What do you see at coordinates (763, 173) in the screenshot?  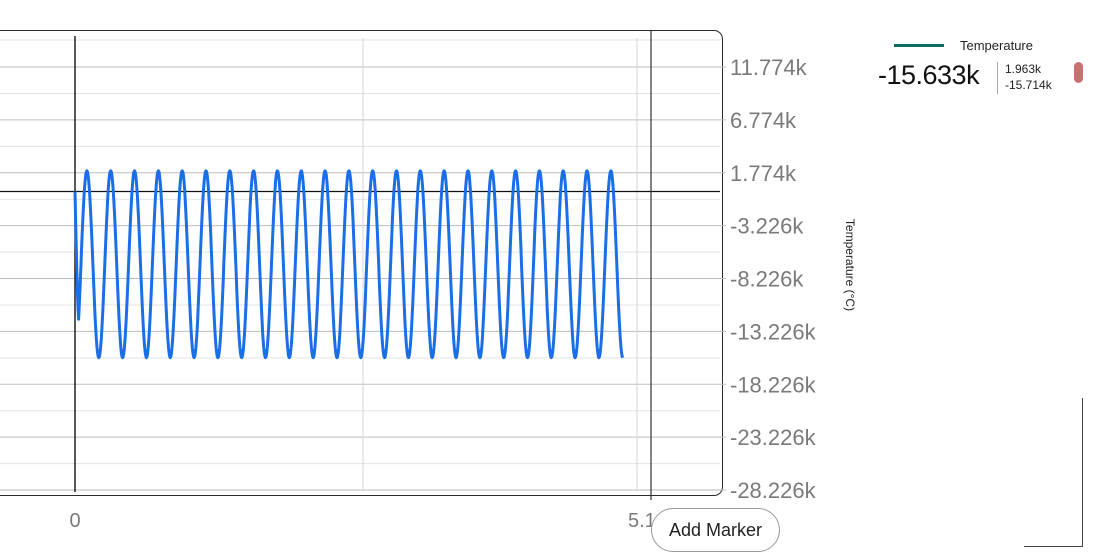 I see `y-tick-label: 1.774k` at bounding box center [763, 173].